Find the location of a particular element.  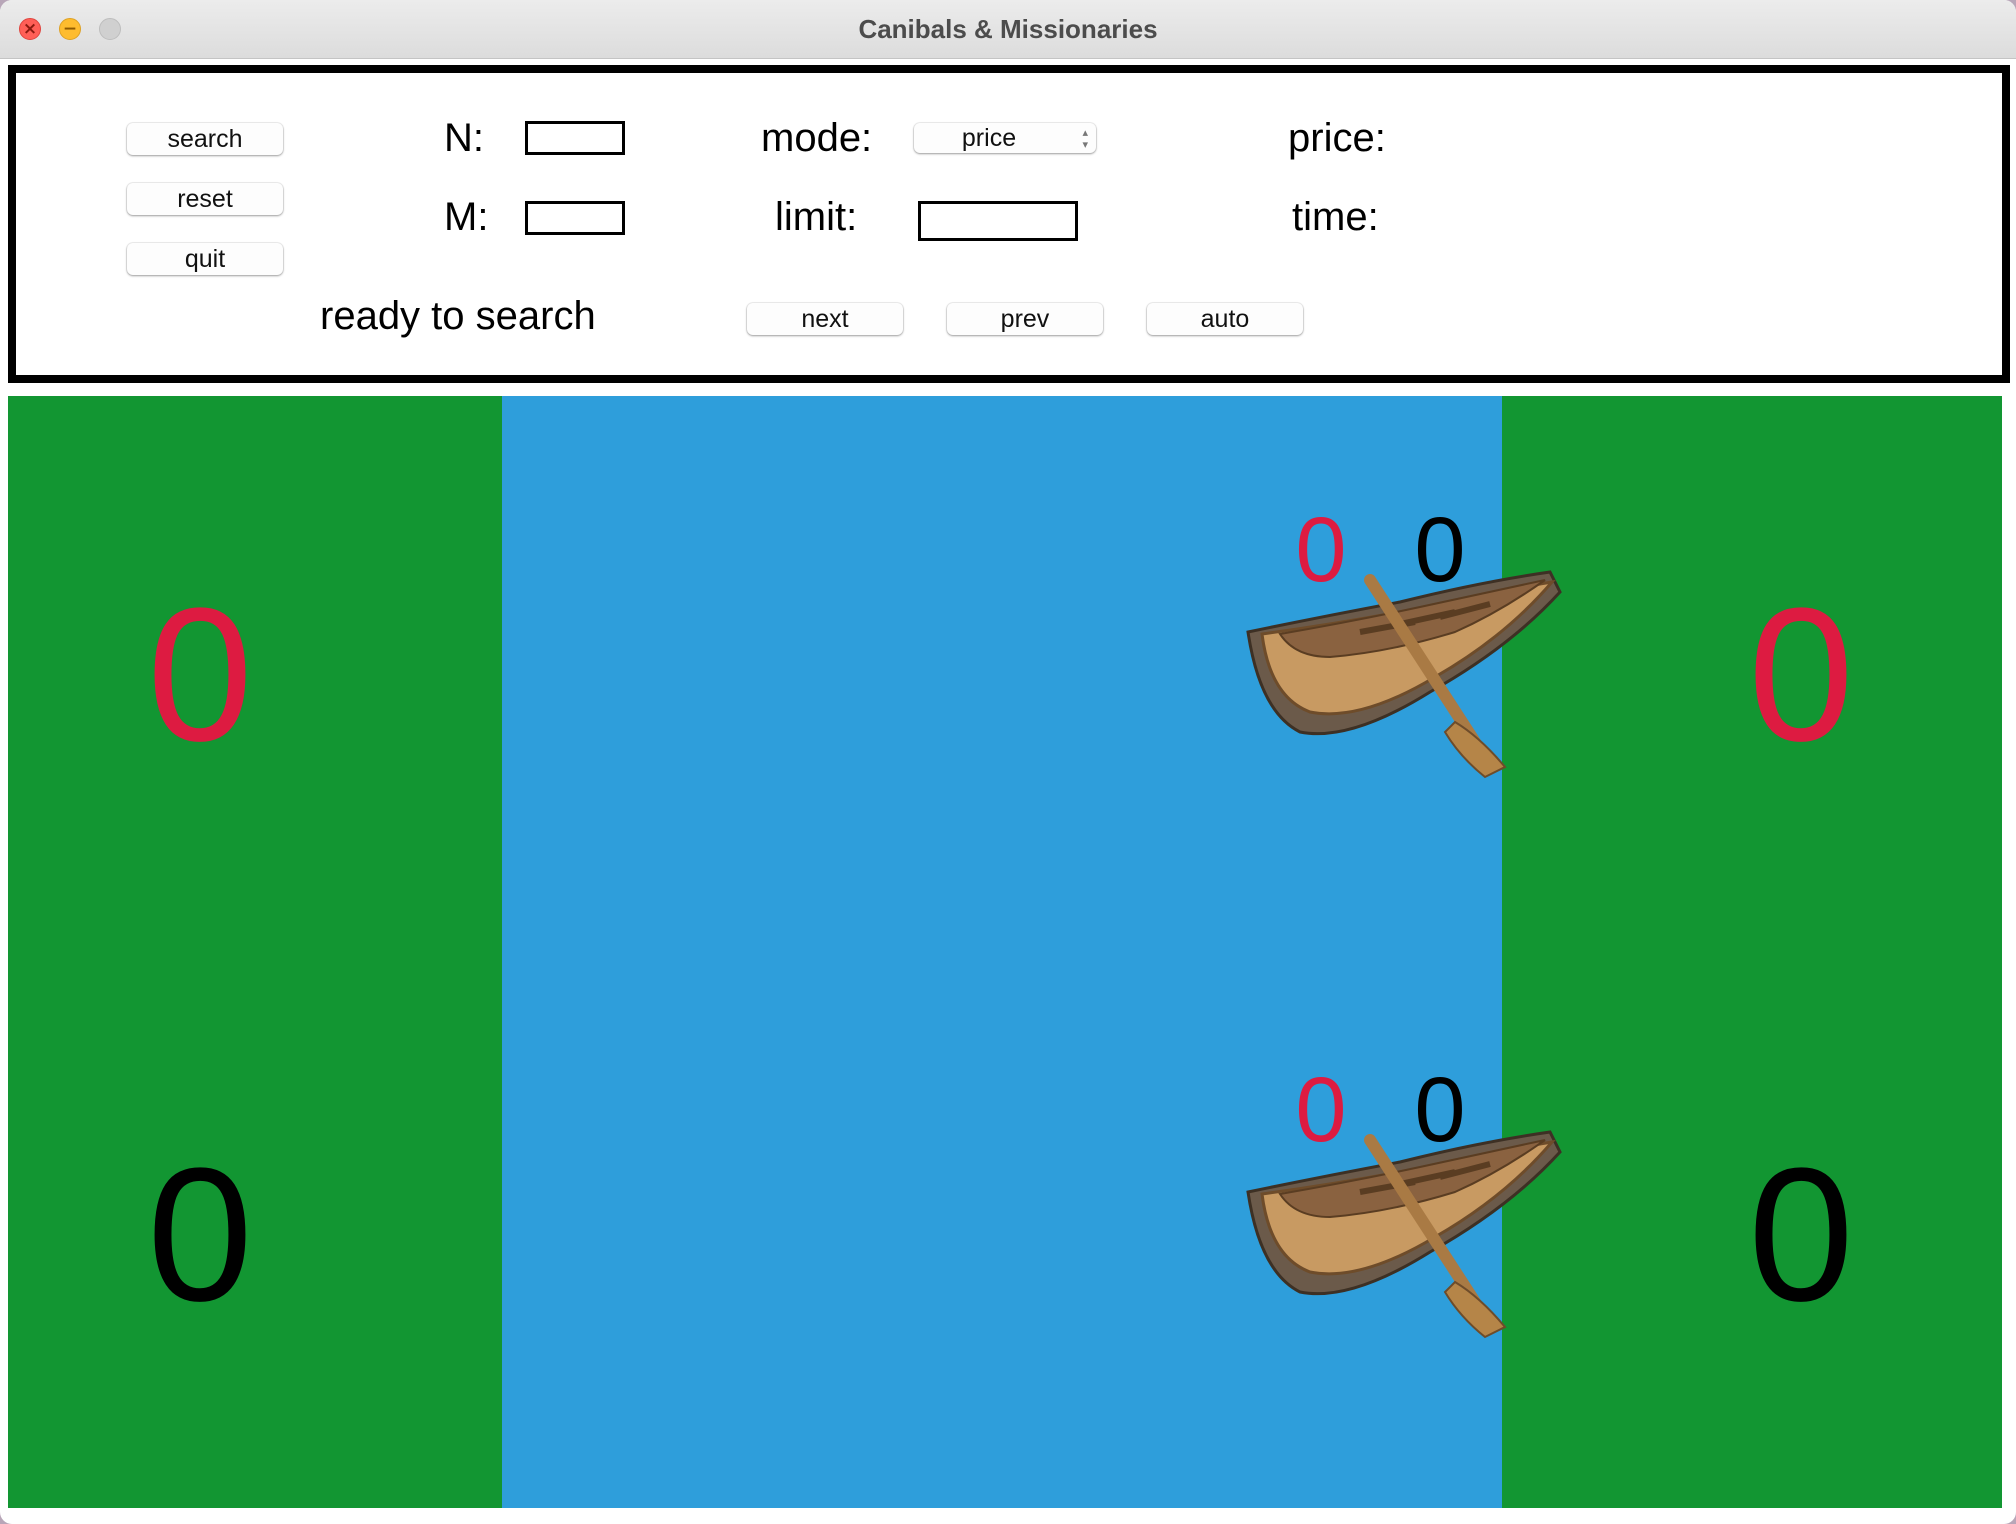

title-bar: × − Canibals & Missionaries is located at coordinates (1008, 29).